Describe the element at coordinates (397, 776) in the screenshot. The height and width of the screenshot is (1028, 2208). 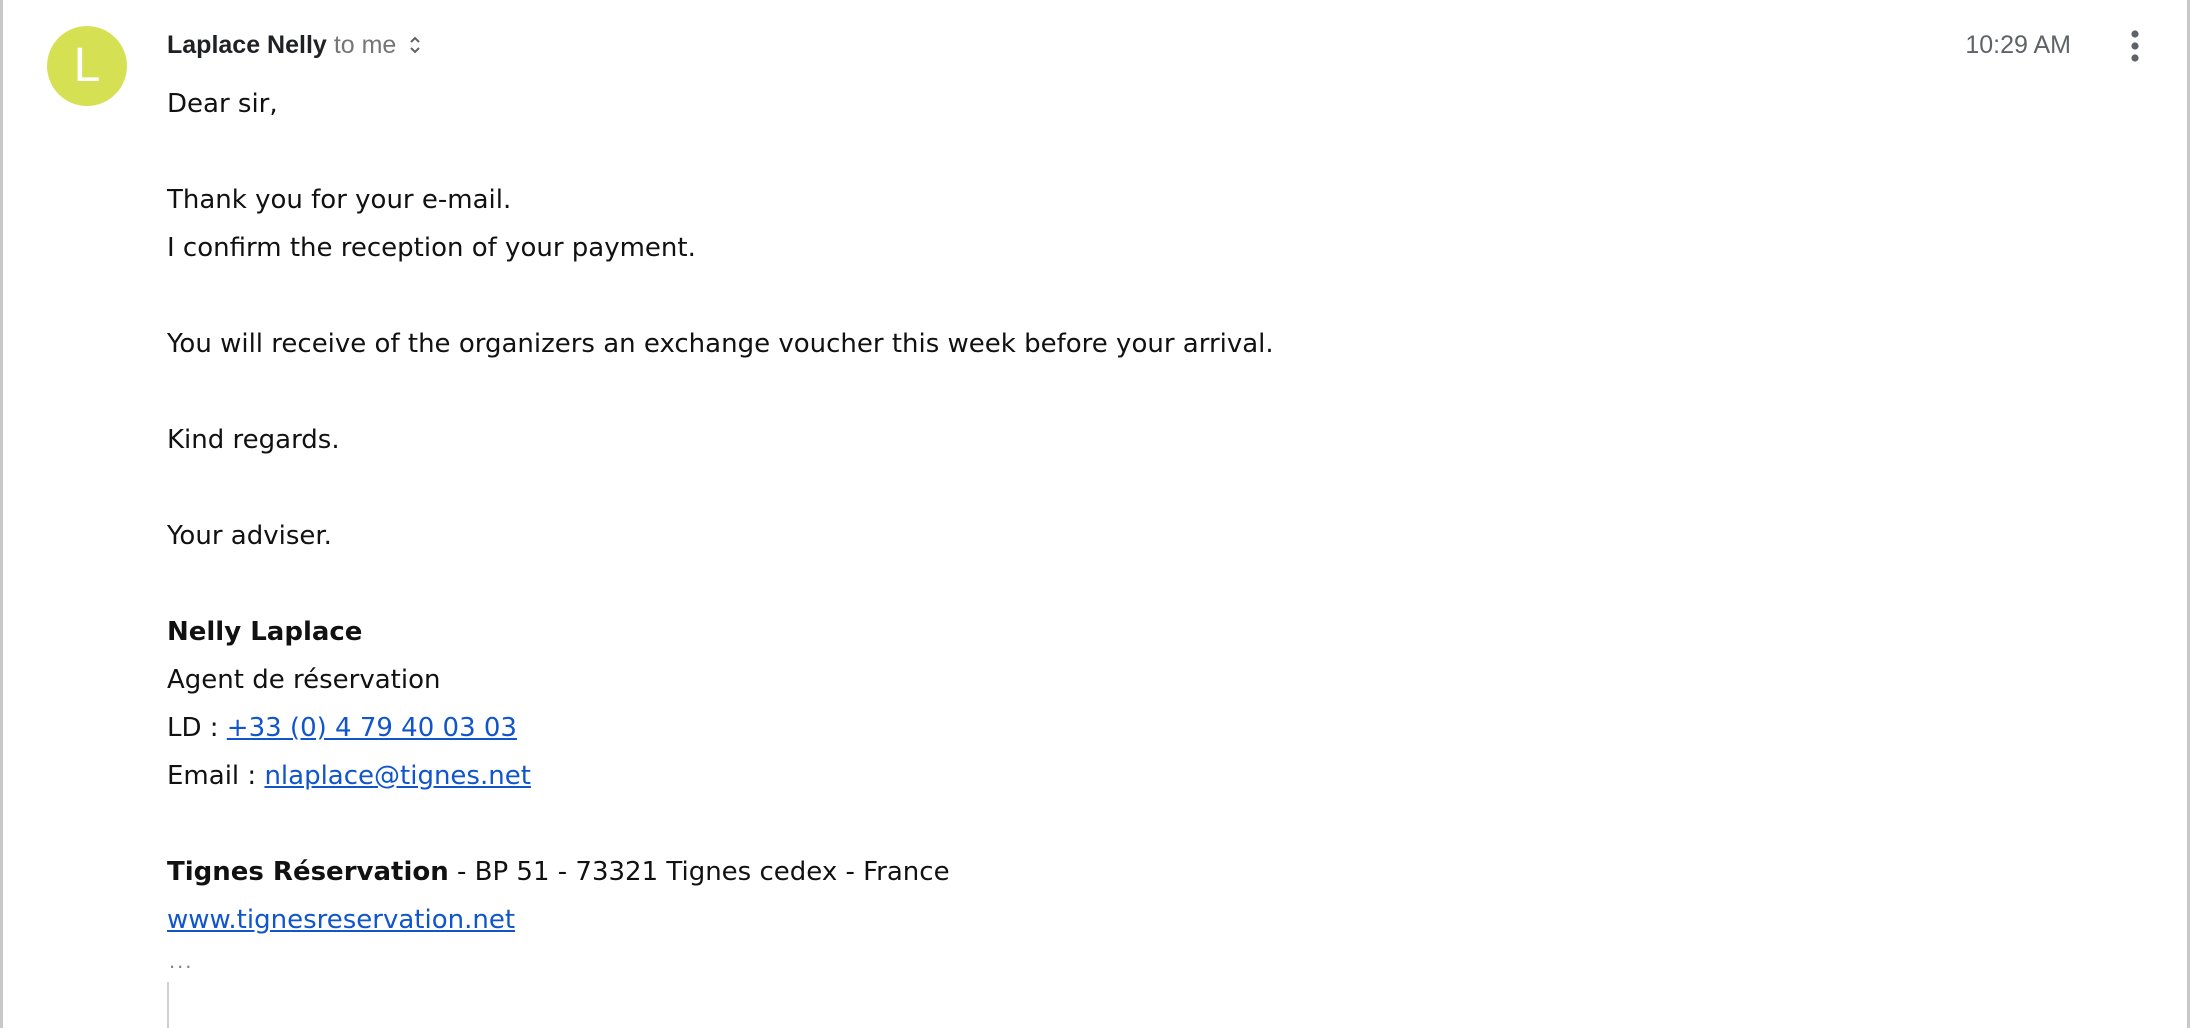
I see `email-link: nlaplace@tignes.net` at that location.